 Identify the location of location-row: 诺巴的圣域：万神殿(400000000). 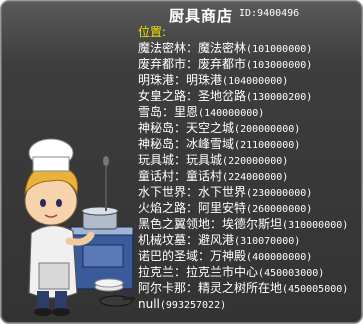
(243, 256).